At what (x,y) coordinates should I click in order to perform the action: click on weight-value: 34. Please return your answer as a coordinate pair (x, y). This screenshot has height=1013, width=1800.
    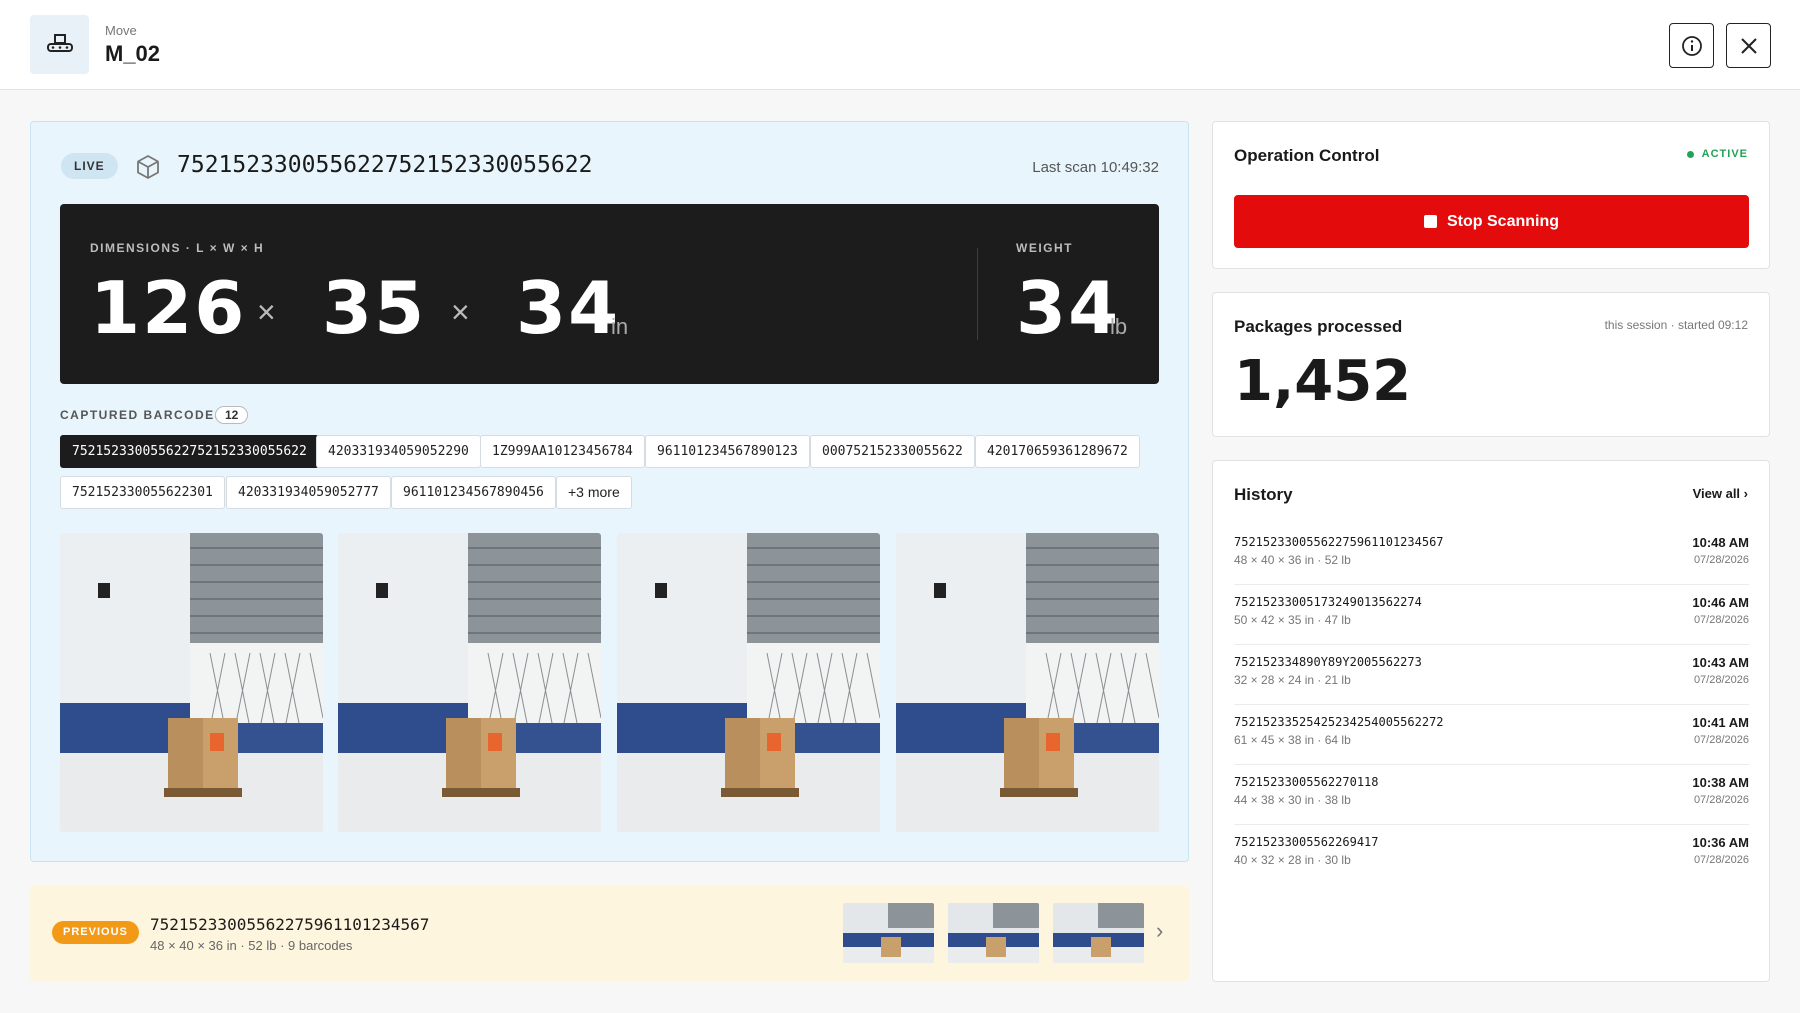
    Looking at the image, I should click on (1068, 308).